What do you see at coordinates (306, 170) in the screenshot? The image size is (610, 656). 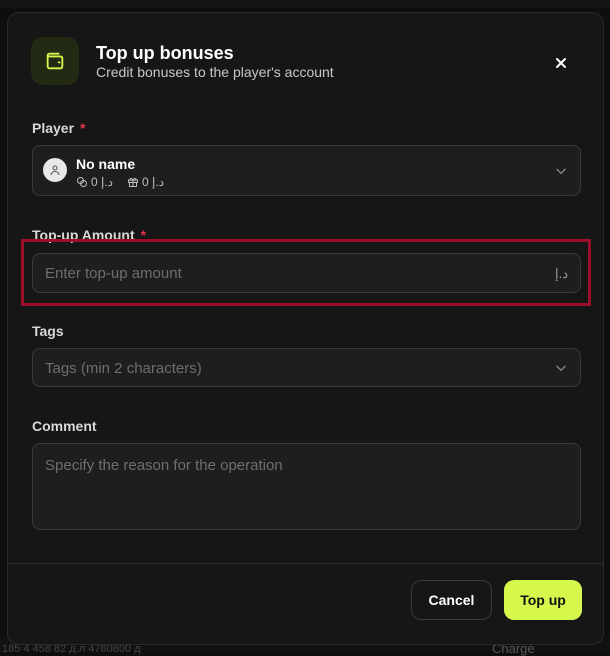 I see `player-select: No name 0 د.إ 0 د.إ` at bounding box center [306, 170].